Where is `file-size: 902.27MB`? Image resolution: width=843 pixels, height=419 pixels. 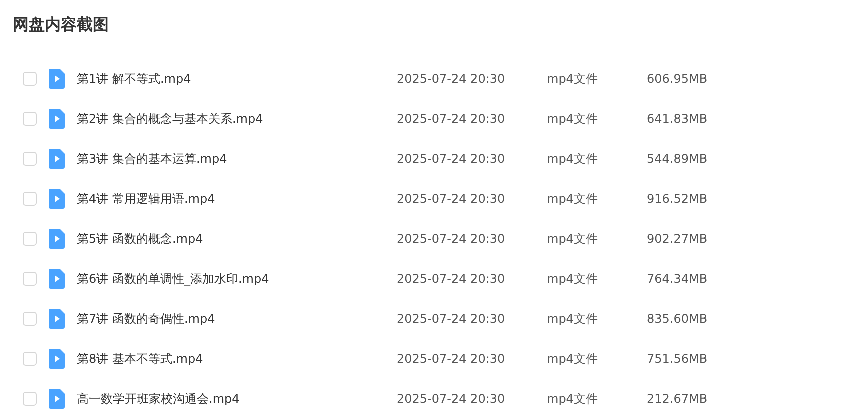
file-size: 902.27MB is located at coordinates (677, 239).